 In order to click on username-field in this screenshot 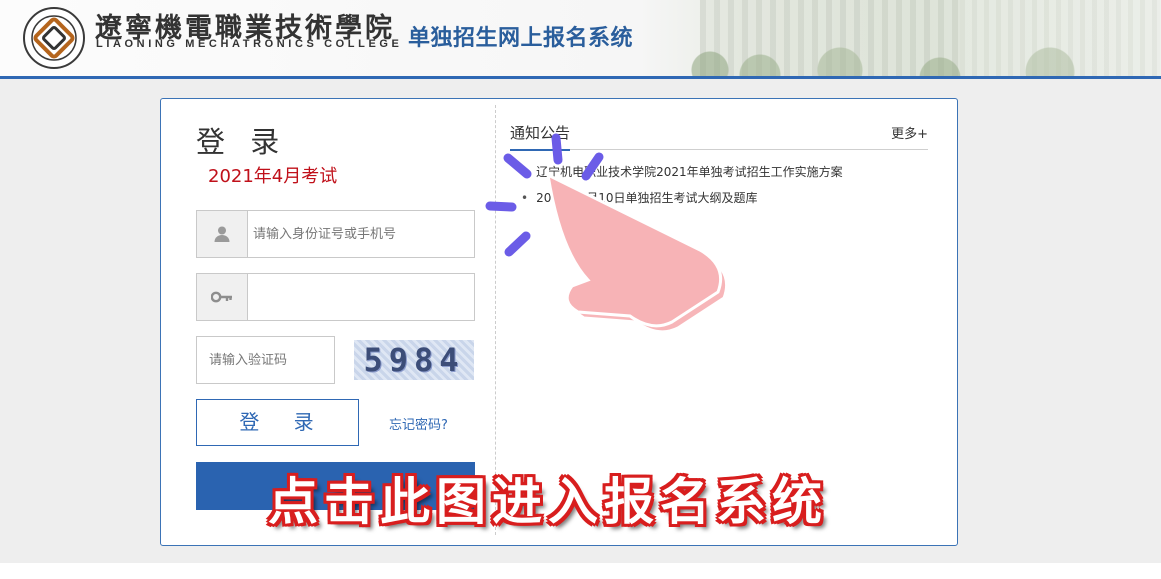, I will do `click(335, 234)`.